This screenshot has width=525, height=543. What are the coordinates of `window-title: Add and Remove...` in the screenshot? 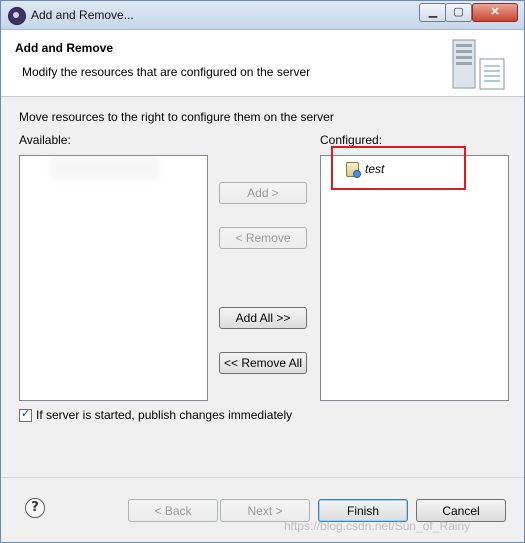 It's located at (82, 15).